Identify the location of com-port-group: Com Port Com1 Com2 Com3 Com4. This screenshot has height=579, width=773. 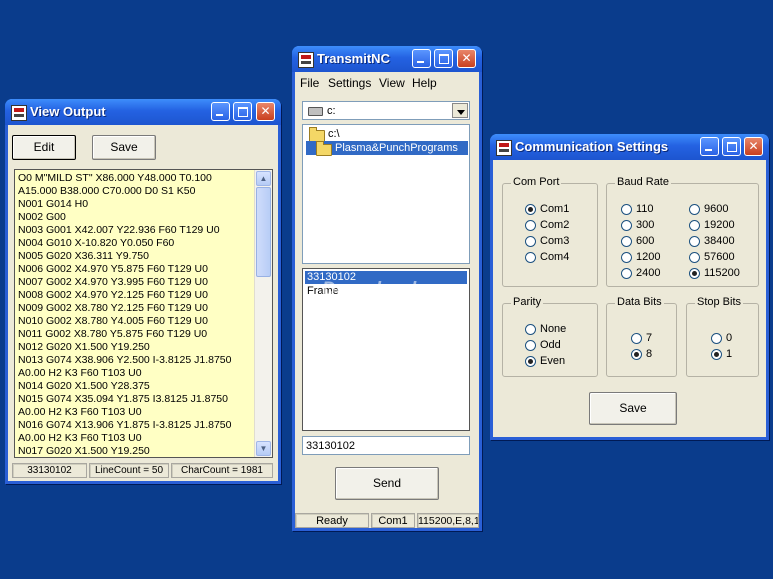
(550, 231).